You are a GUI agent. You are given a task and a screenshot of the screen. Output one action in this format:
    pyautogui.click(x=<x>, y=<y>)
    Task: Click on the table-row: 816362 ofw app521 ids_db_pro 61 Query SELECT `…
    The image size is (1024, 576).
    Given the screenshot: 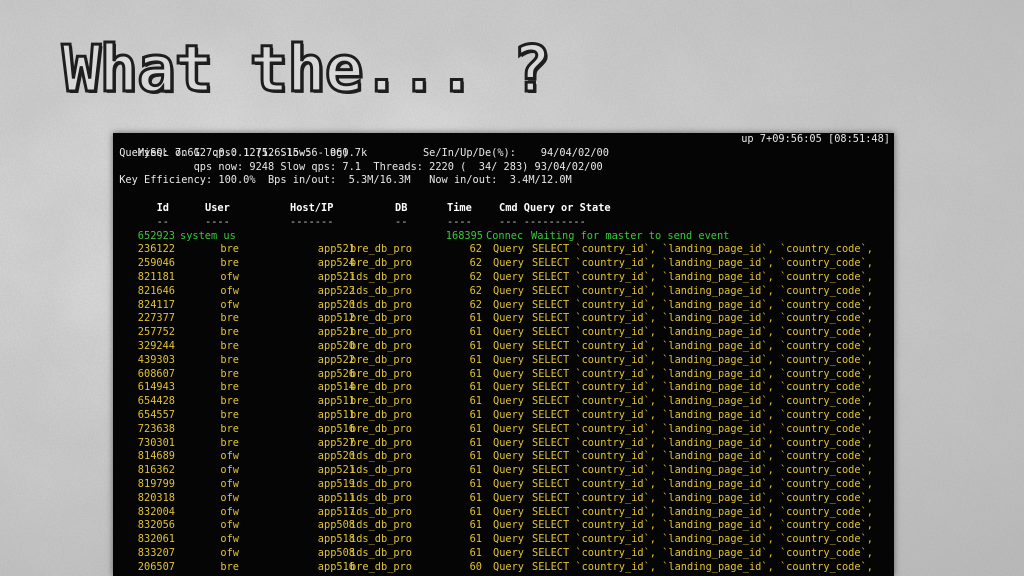 What is the action you would take?
    pyautogui.click(x=503, y=471)
    